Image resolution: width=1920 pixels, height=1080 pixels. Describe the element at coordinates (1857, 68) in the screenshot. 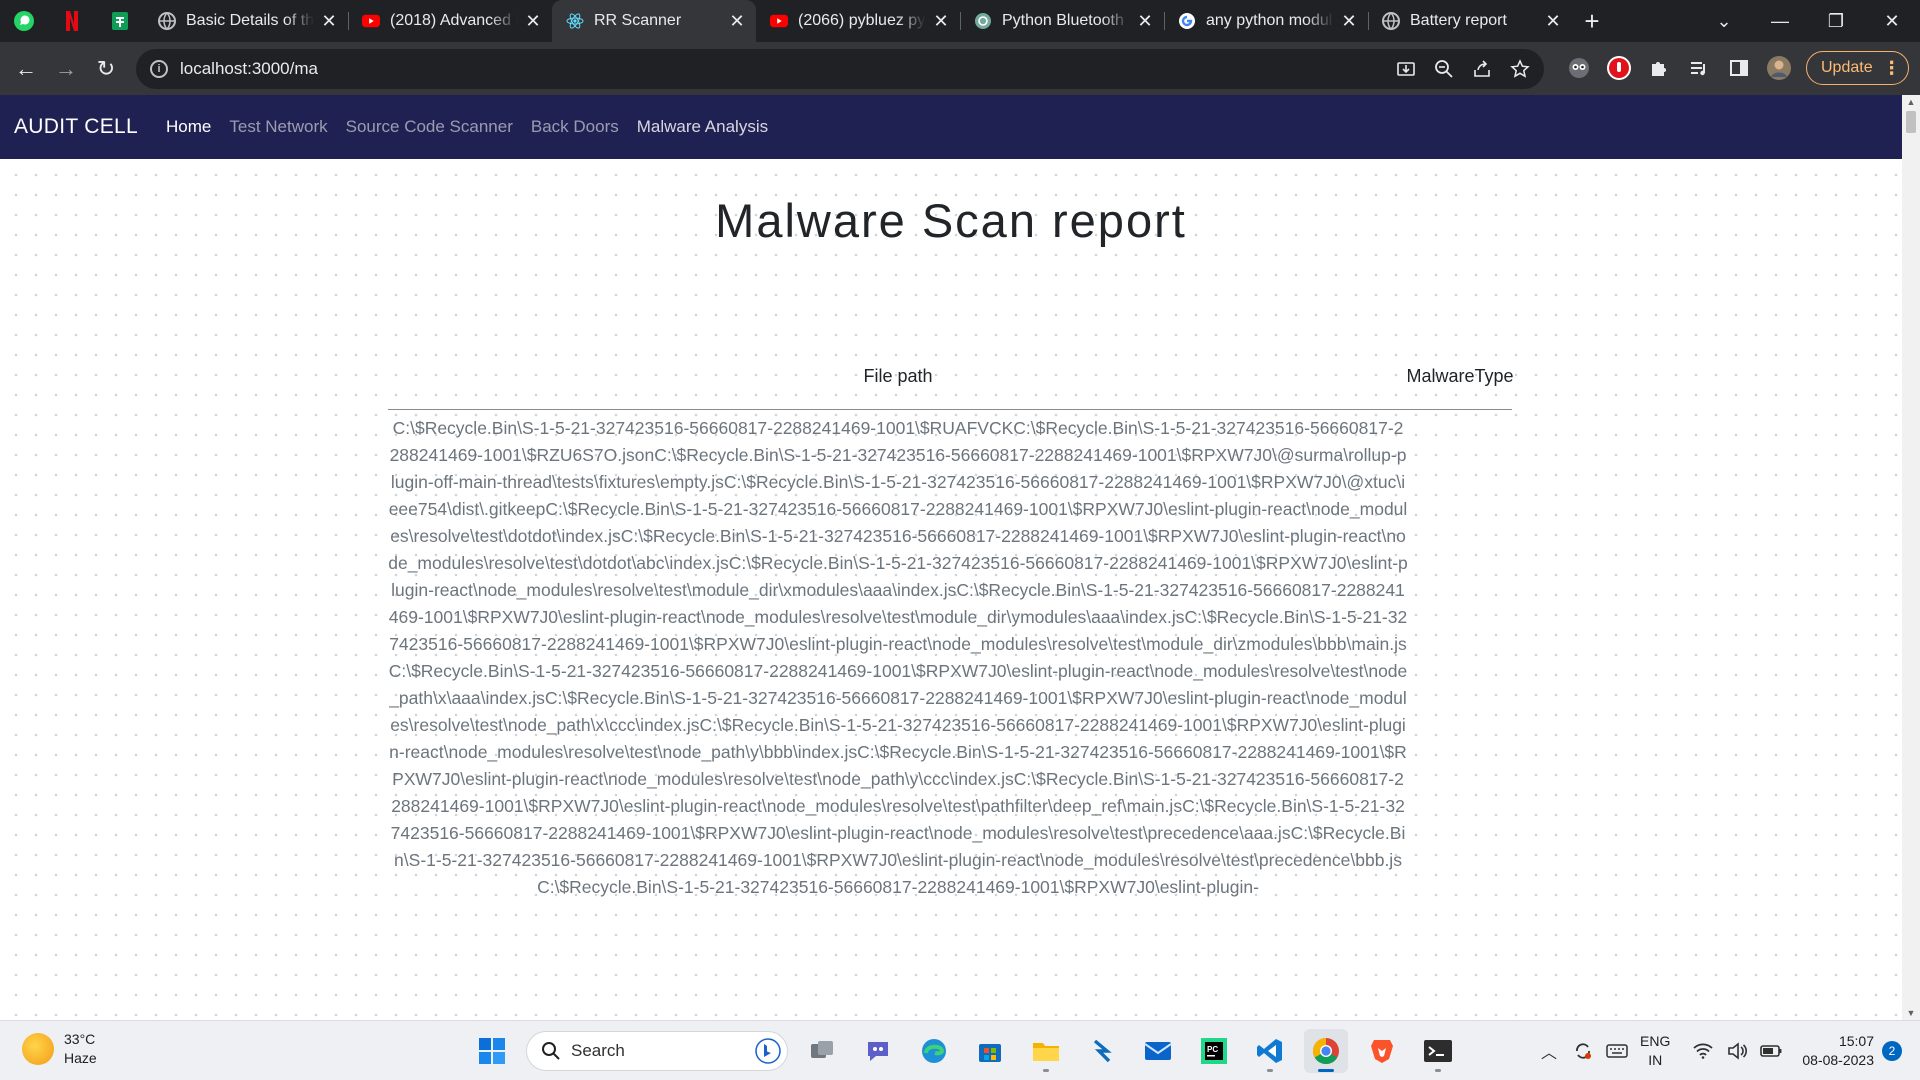

I see `update-button: Update ⋮` at that location.